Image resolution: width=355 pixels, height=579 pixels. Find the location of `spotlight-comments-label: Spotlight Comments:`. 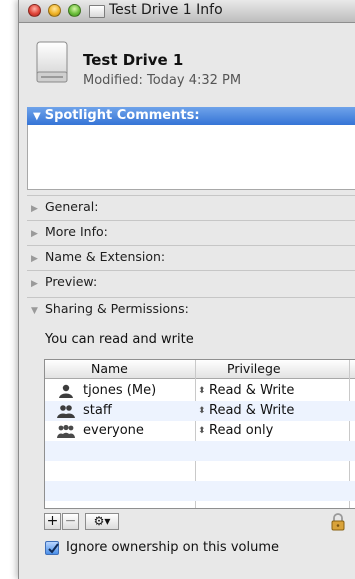

spotlight-comments-label: Spotlight Comments: is located at coordinates (122, 115).